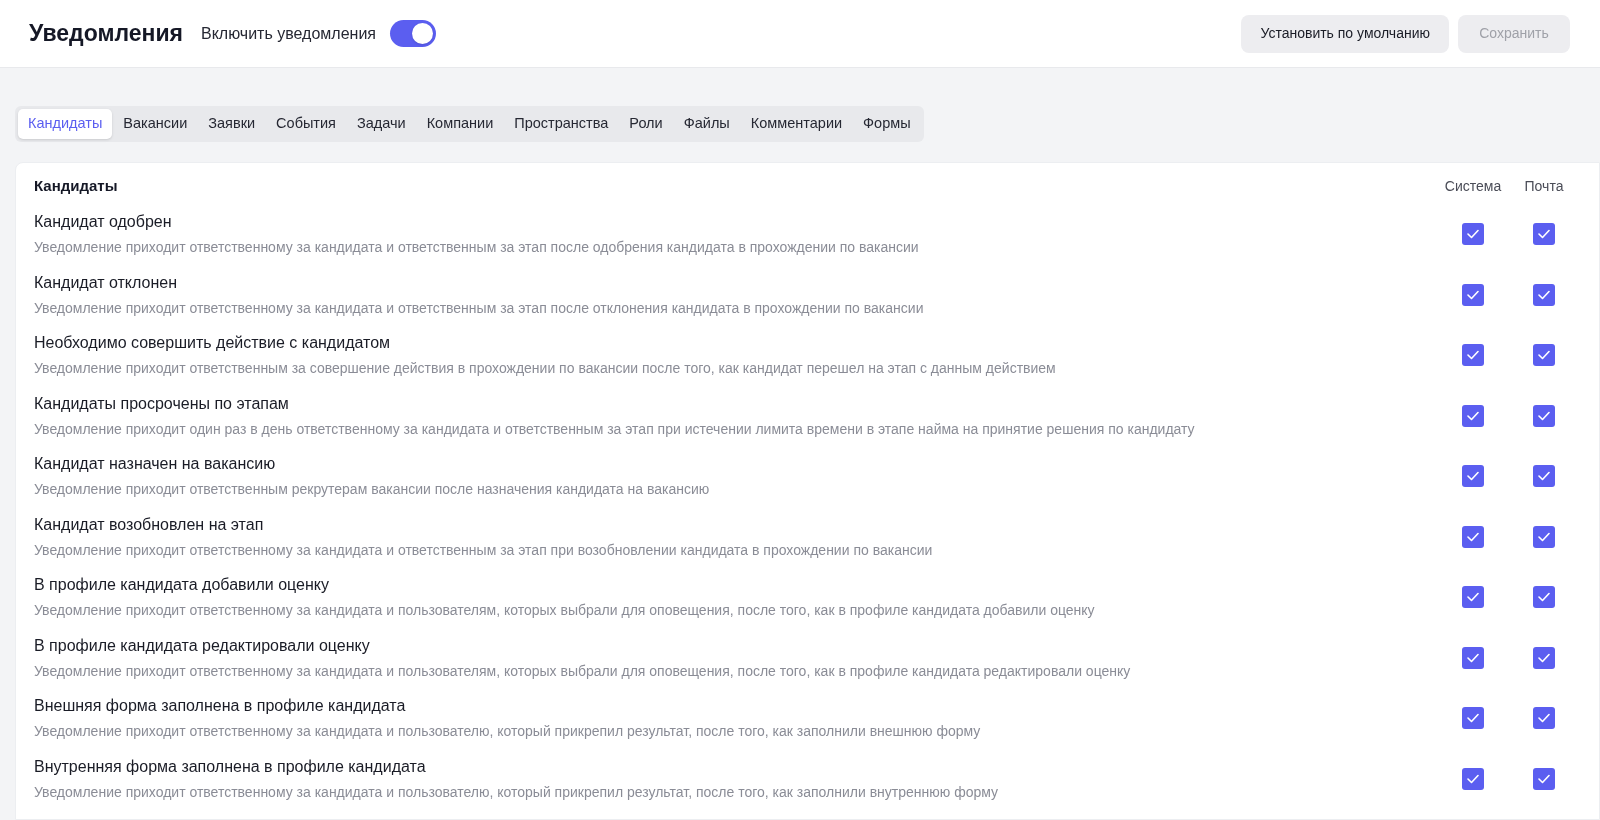 The image size is (1600, 820). Describe the element at coordinates (507, 732) in the screenshot. I see `notification-description: Уведомление приходит ответственному за кандидата и пользователю, который прикрепил результат, после того, как заполнили внешнюю форму` at that location.